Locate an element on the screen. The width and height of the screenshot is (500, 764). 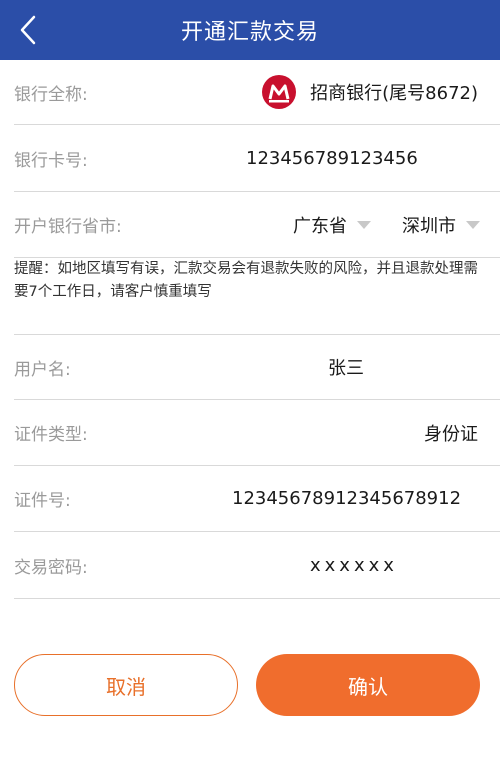
bank-name-value: 招商银行(尾号8672) is located at coordinates (370, 92).